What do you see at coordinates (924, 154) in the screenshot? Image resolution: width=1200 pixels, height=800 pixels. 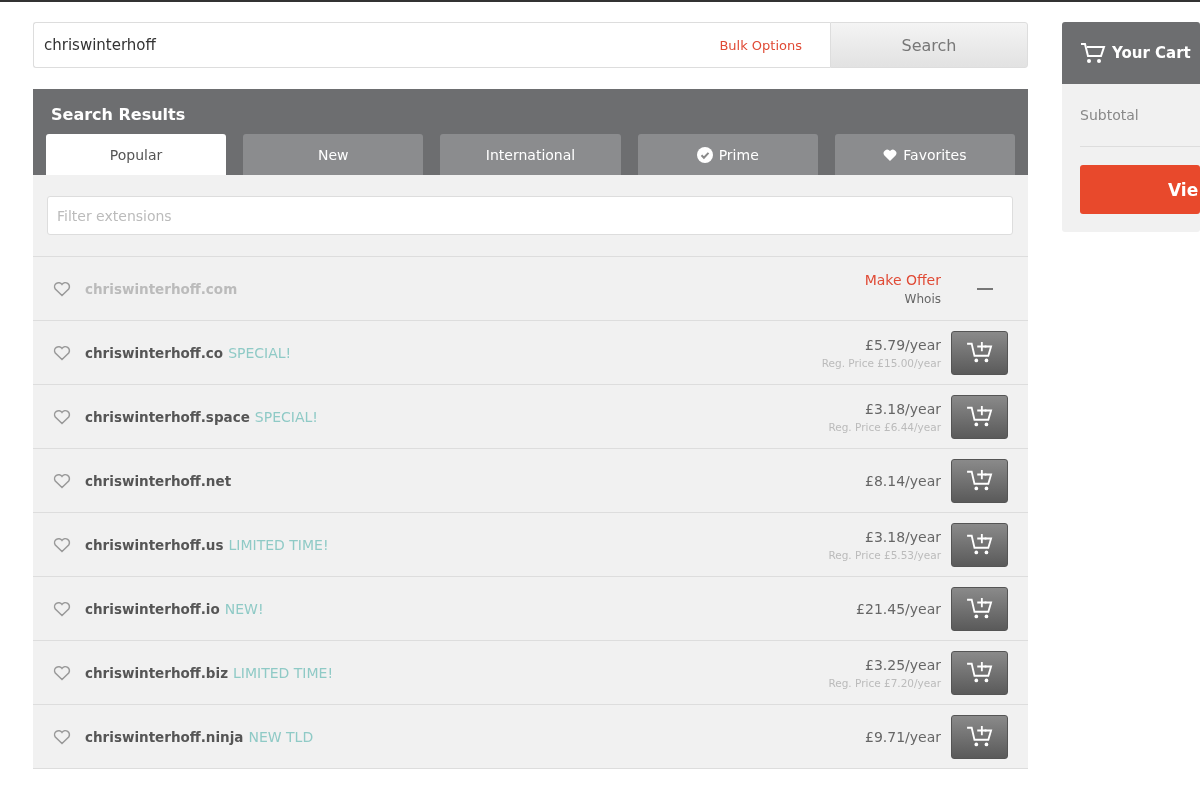 I see `tab: Favorites` at bounding box center [924, 154].